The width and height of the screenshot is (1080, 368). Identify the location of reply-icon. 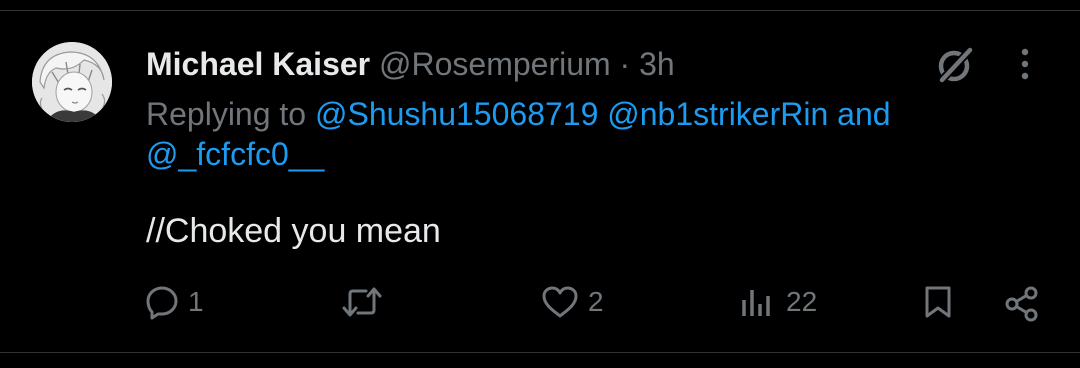
(162, 302).